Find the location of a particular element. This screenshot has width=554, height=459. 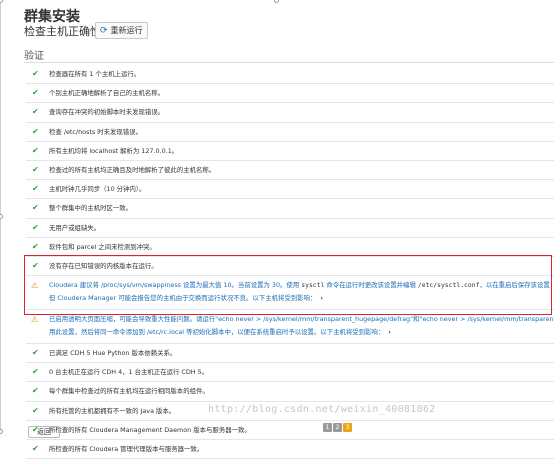

check-row: ✔ 检查 /etc/hosts 时未发现错误。 is located at coordinates (290, 132).